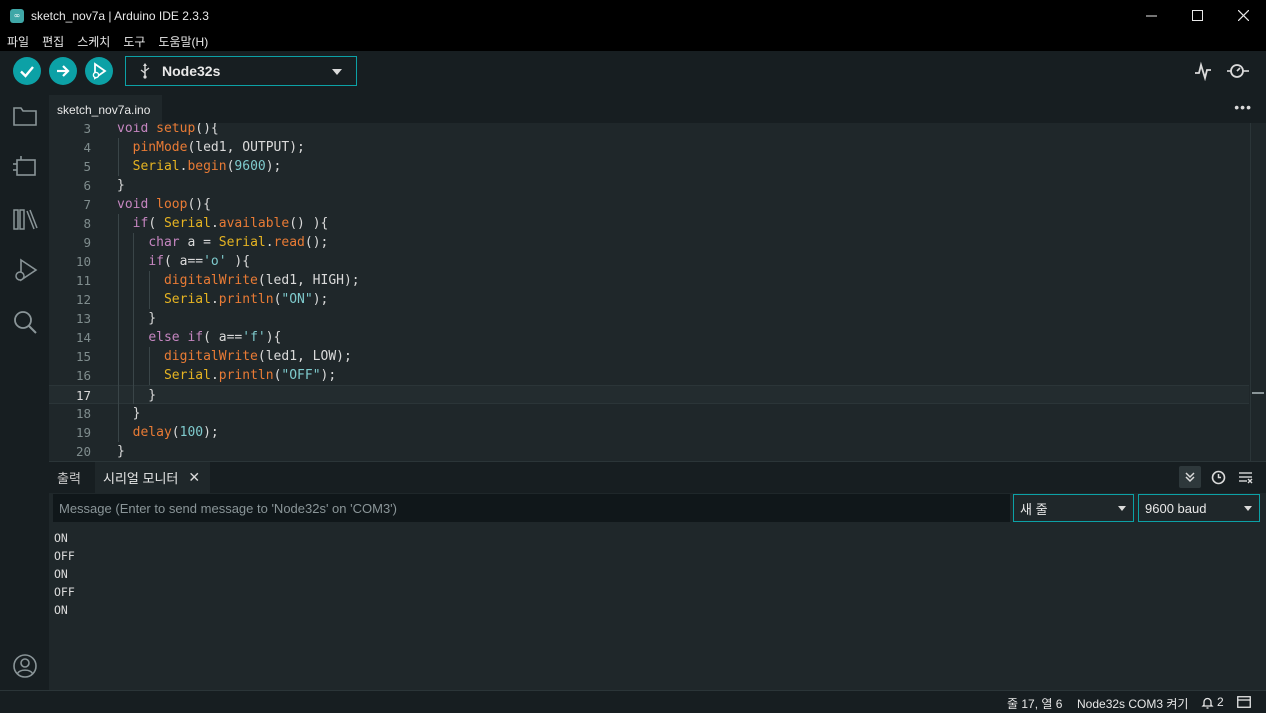 The width and height of the screenshot is (1266, 713). I want to click on account-button, so click(25, 666).